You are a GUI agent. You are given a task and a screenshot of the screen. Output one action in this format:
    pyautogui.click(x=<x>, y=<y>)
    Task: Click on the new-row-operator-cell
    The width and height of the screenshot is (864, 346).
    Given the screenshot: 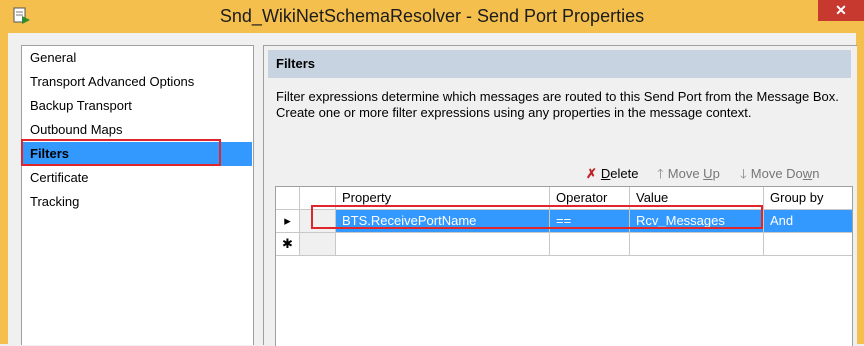 What is the action you would take?
    pyautogui.click(x=590, y=244)
    